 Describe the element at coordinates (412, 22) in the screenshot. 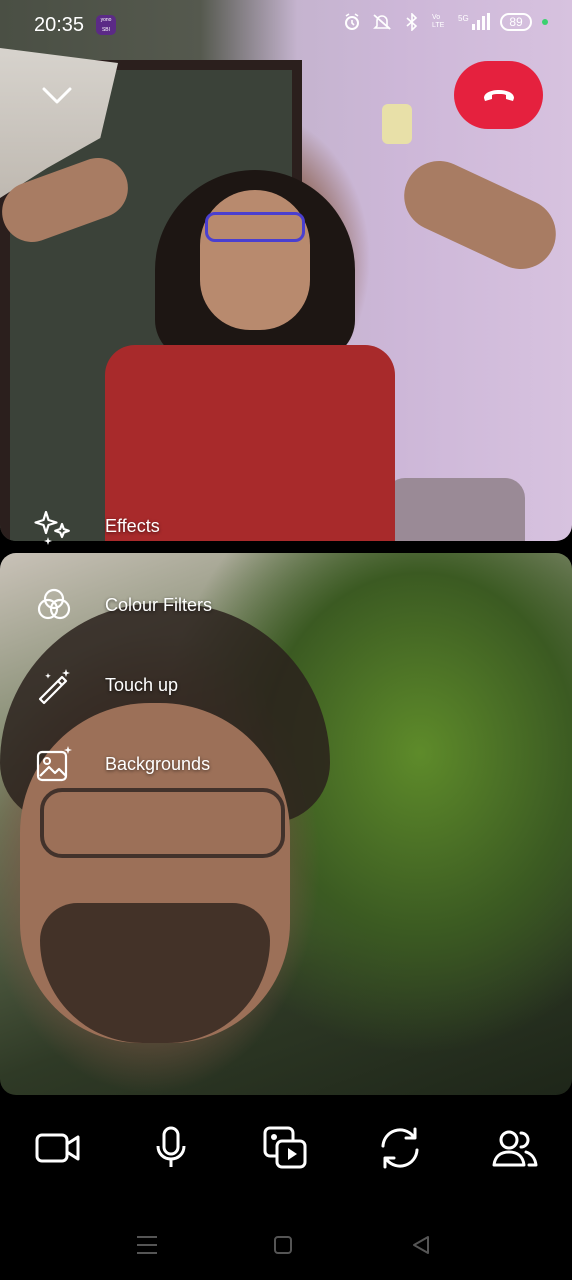

I see `bluetooth-icon` at that location.